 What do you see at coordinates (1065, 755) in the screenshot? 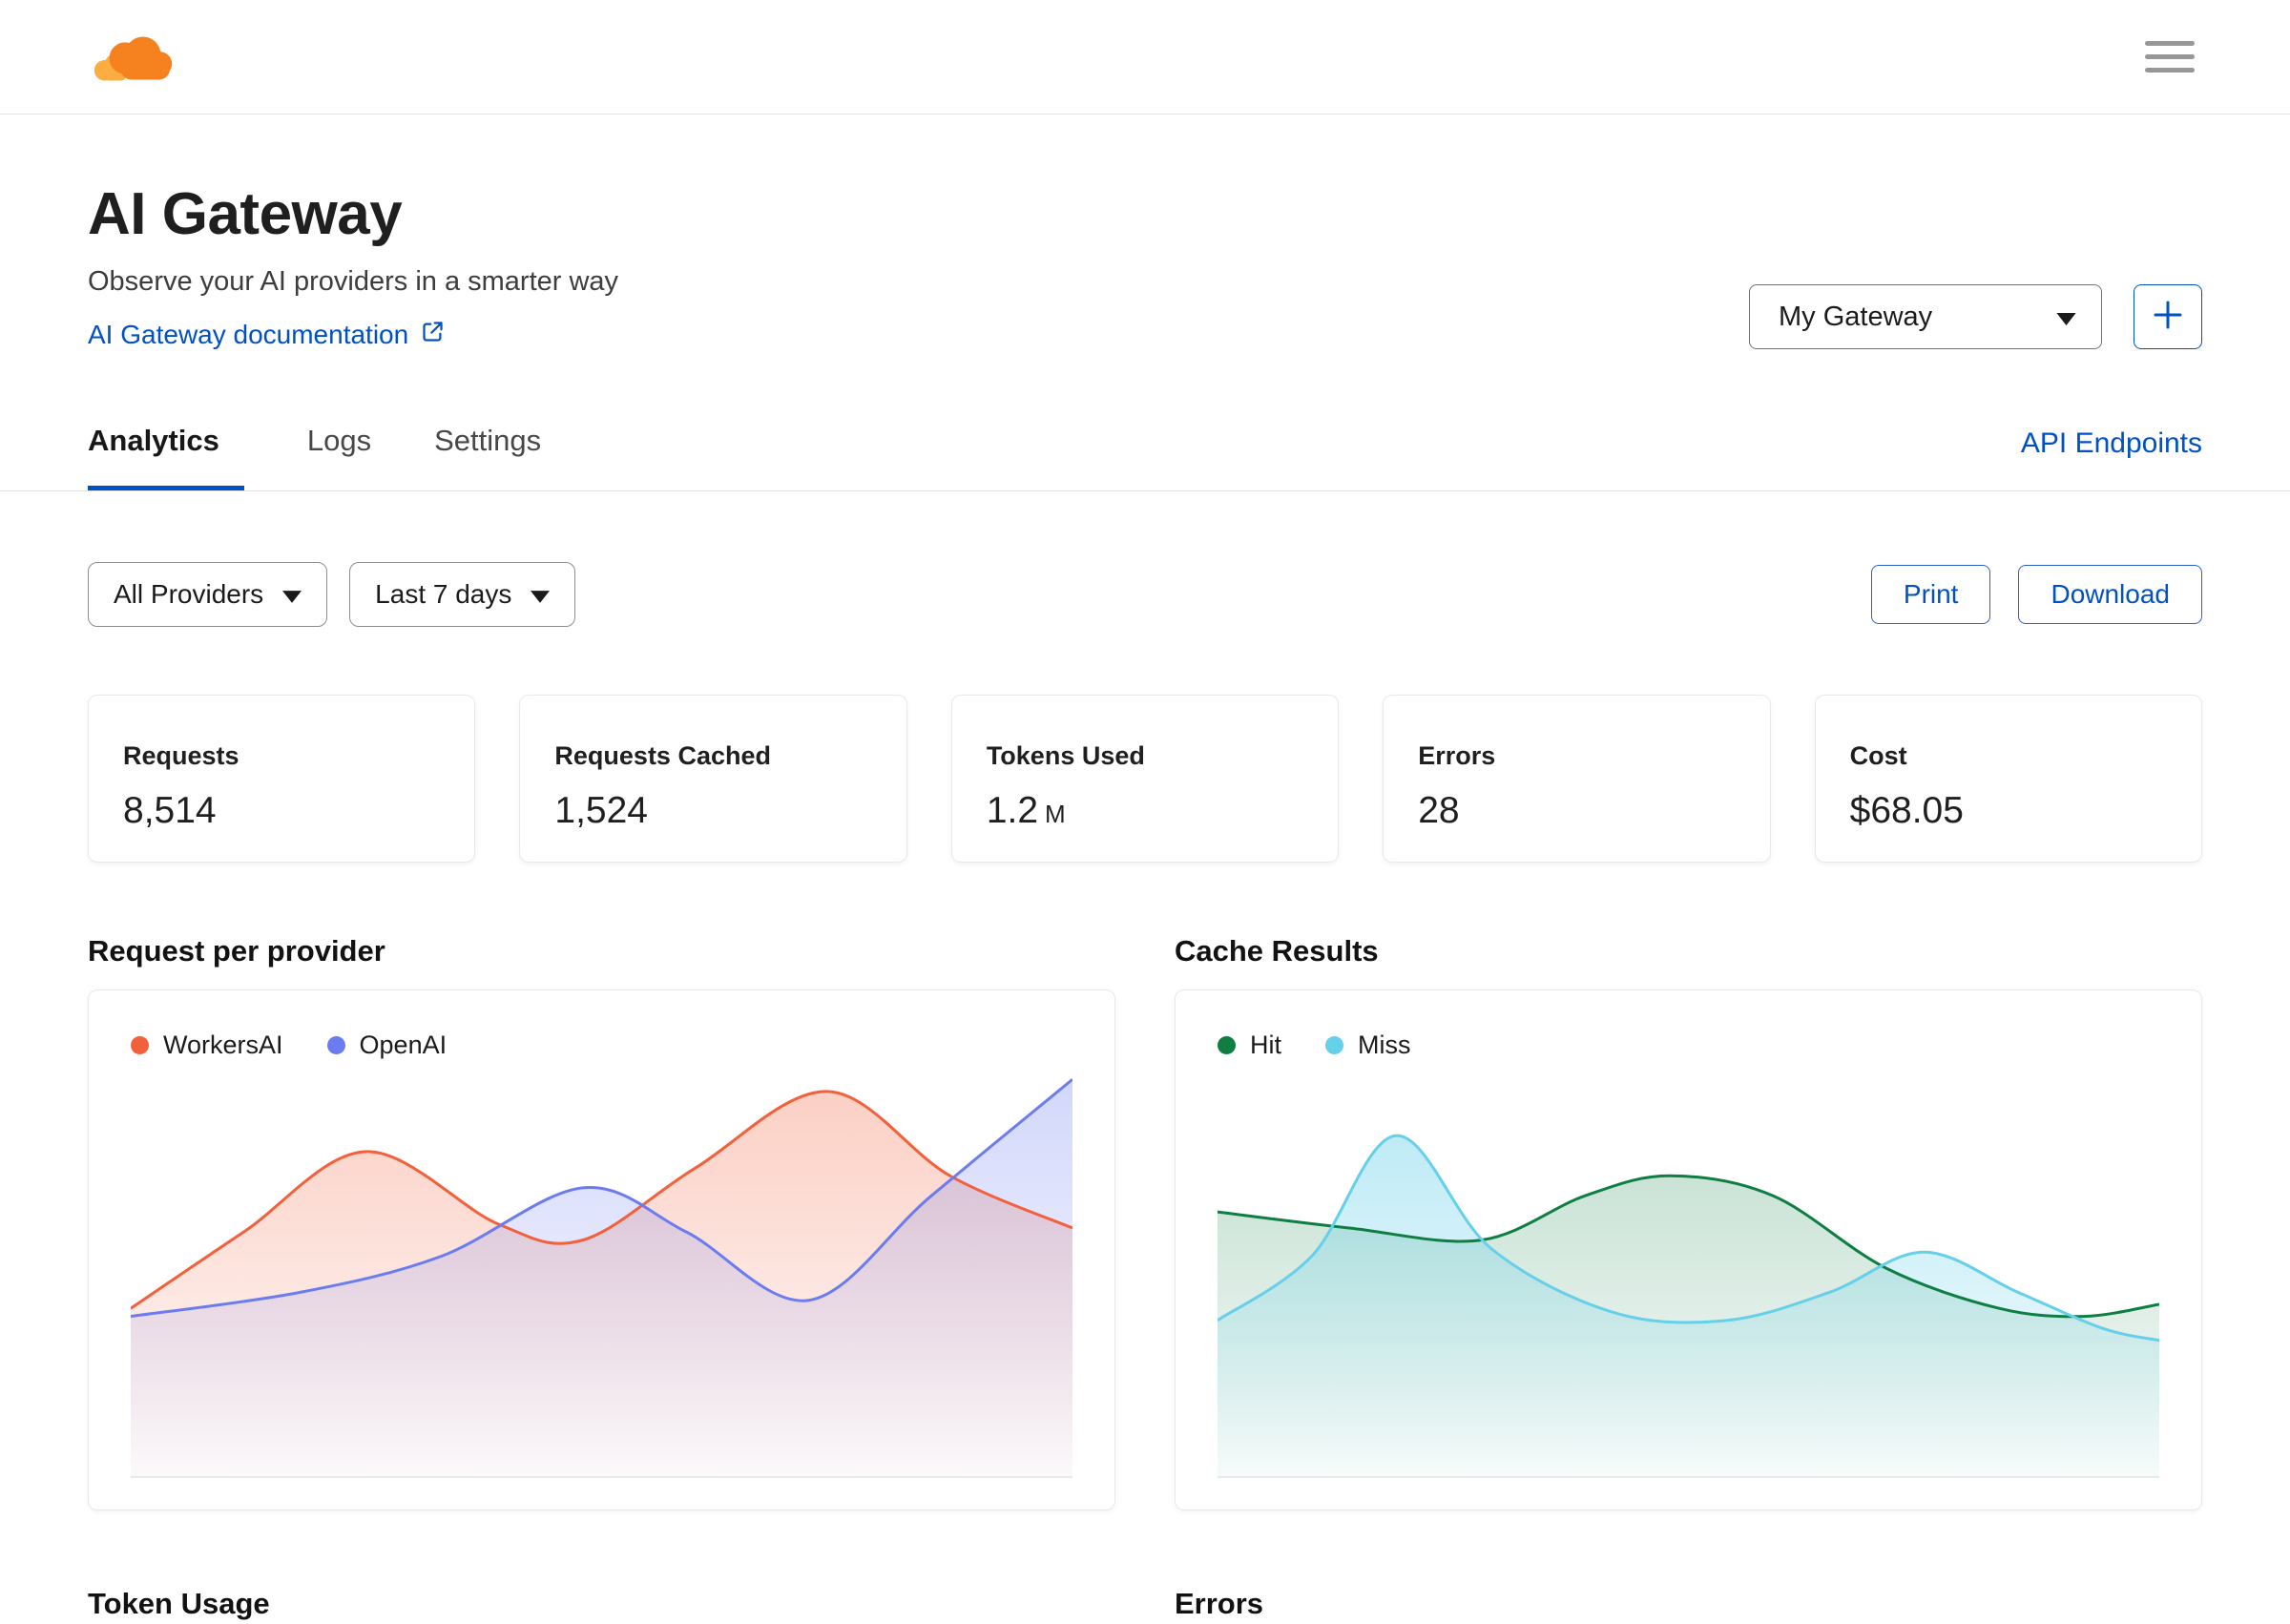
I see `stat-label: Tokens Used` at bounding box center [1065, 755].